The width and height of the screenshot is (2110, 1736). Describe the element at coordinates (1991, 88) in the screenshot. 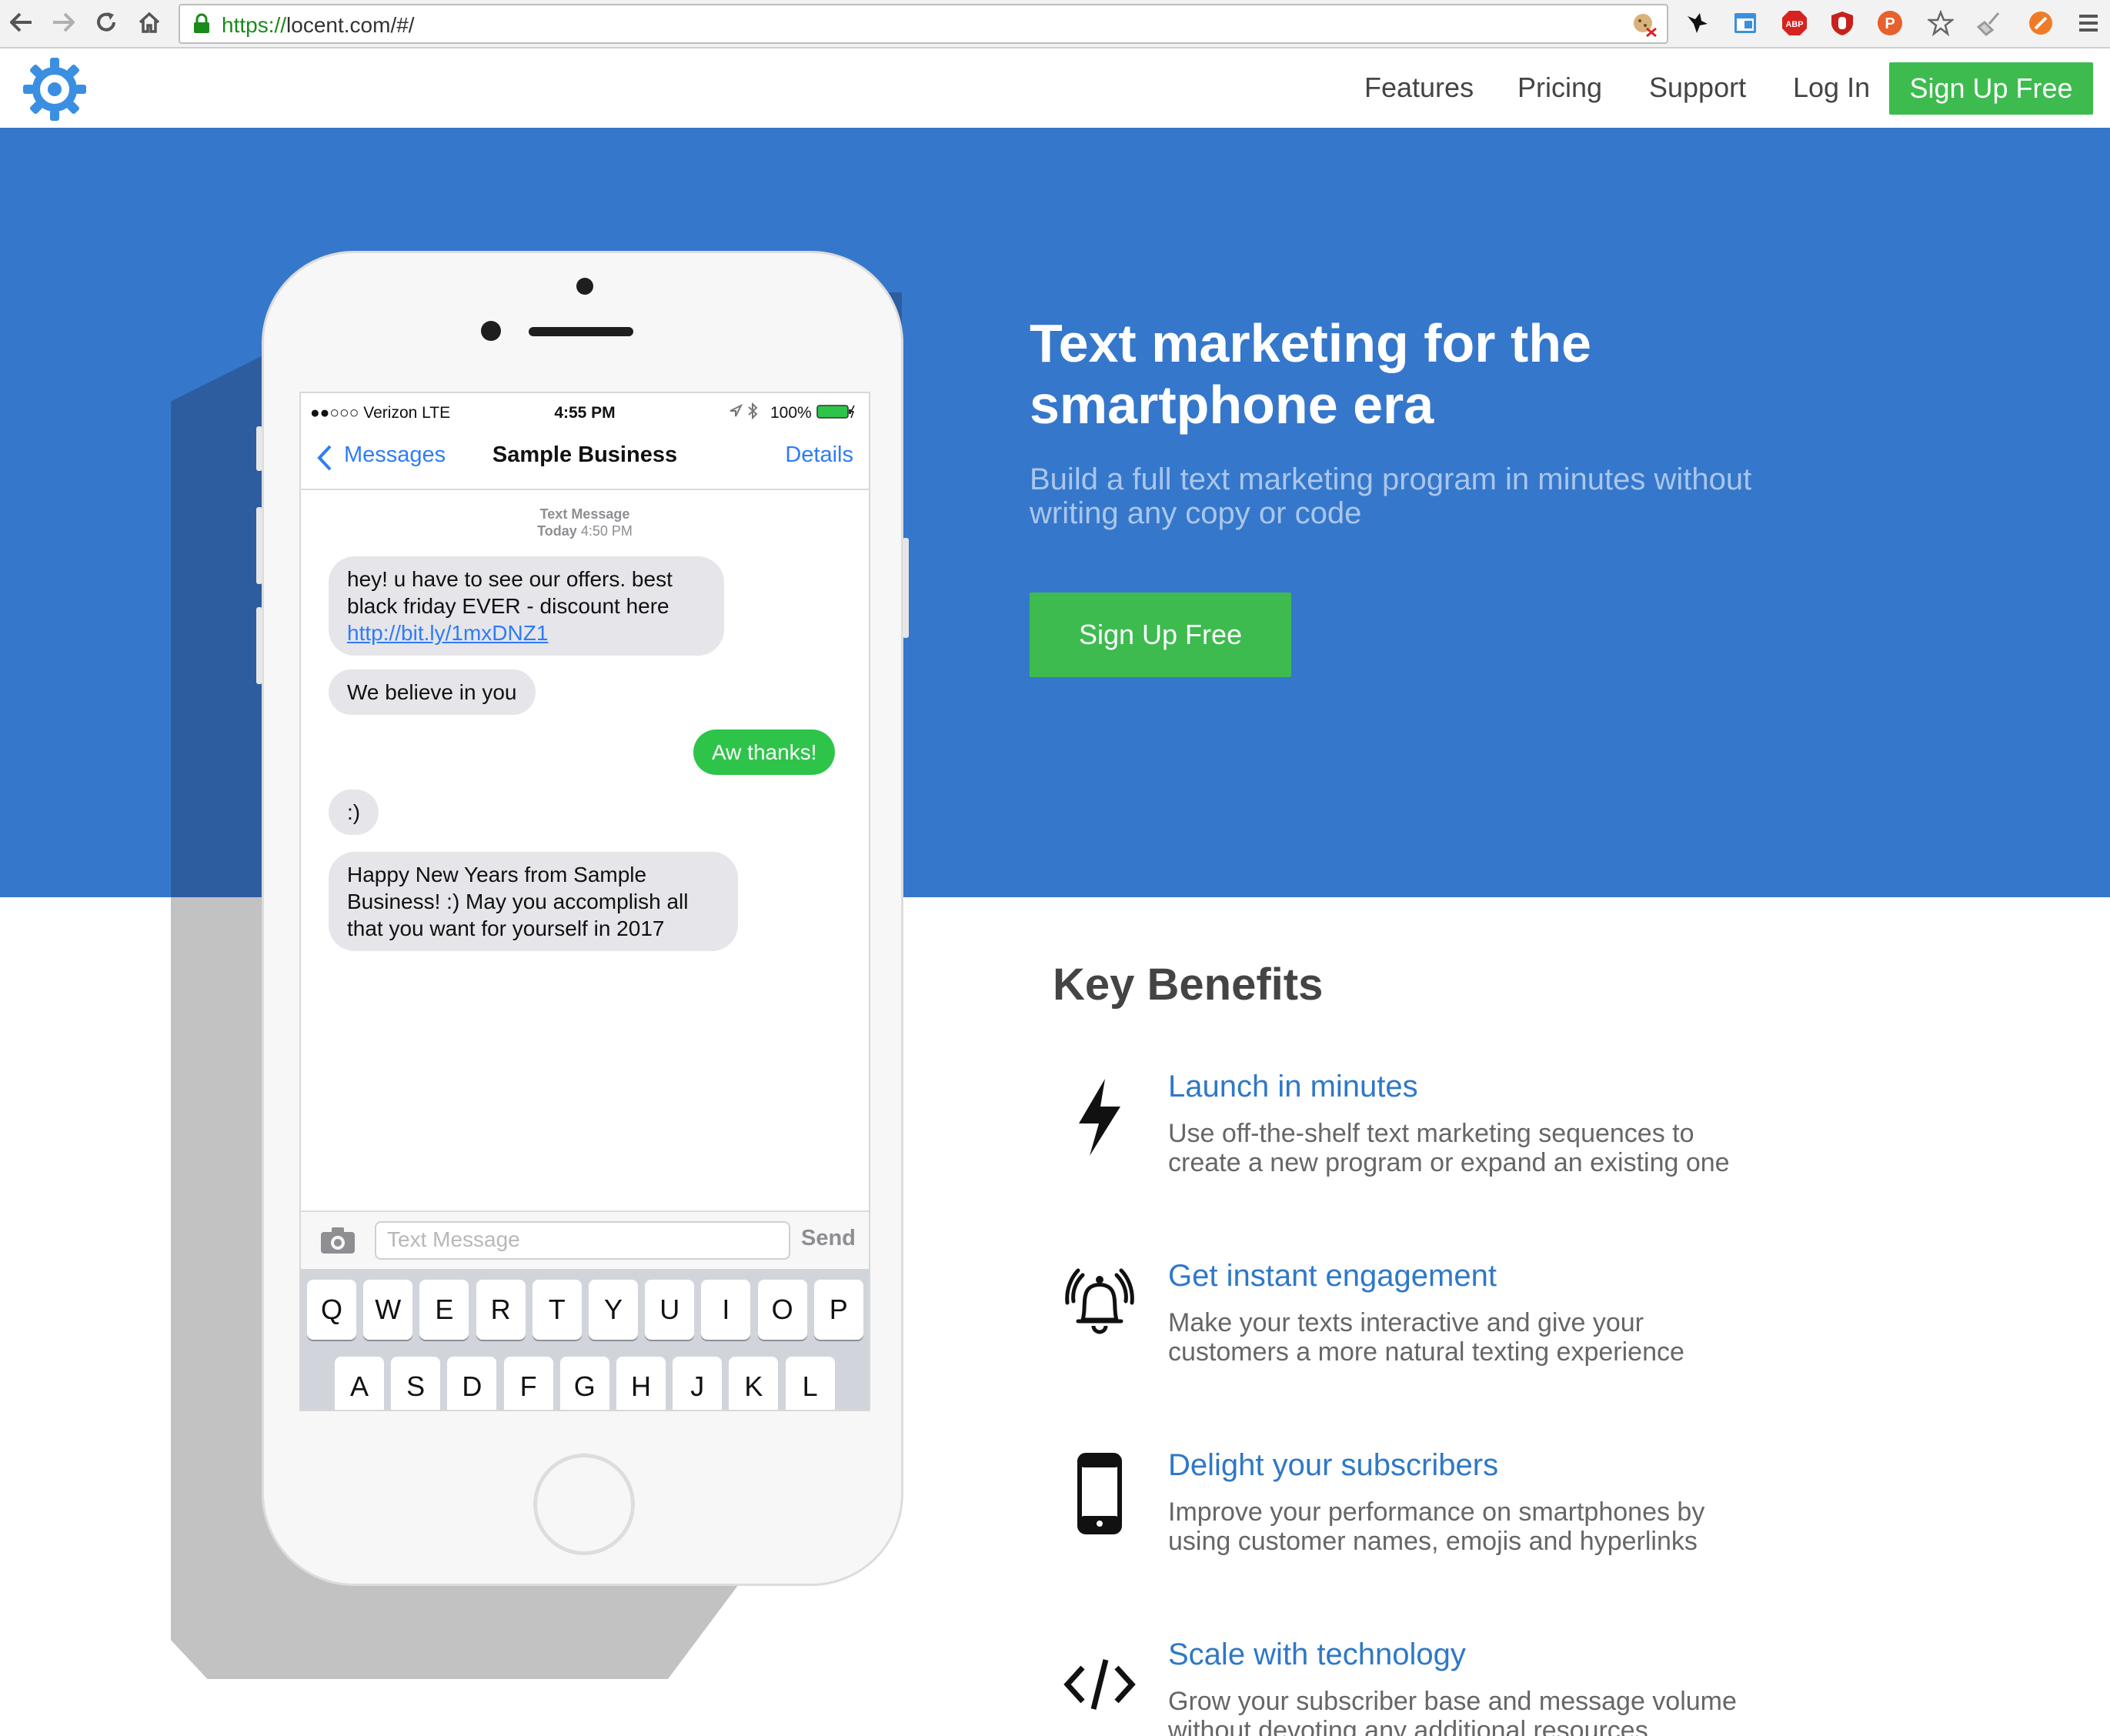

I see `header-signup-button: Sign Up Free` at that location.